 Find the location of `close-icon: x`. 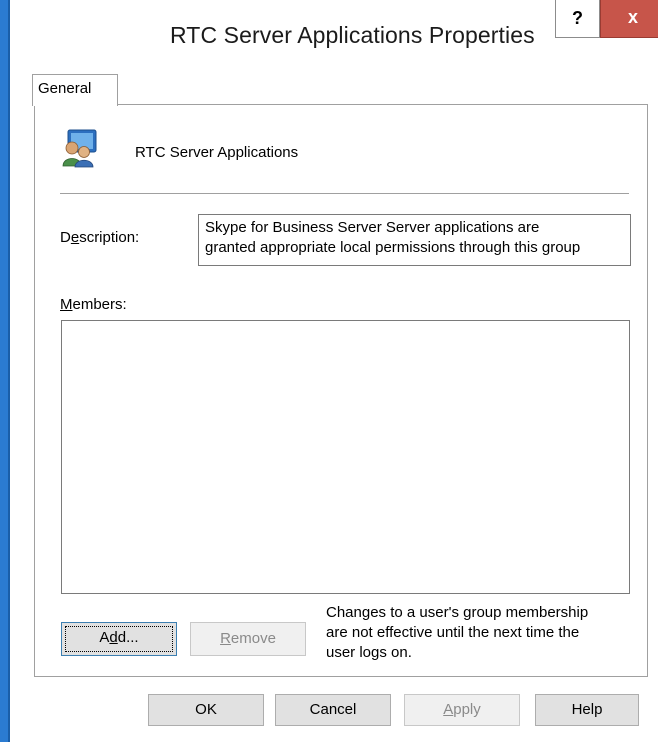

close-icon: x is located at coordinates (632, 17).